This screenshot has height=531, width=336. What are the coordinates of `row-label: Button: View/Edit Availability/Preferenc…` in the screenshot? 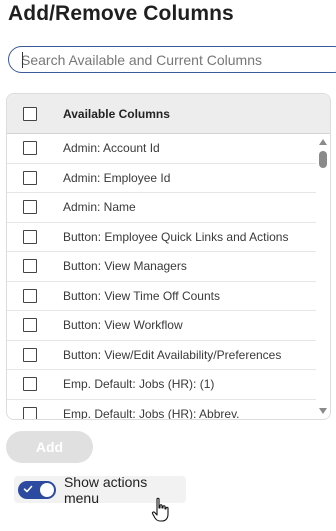 It's located at (172, 354).